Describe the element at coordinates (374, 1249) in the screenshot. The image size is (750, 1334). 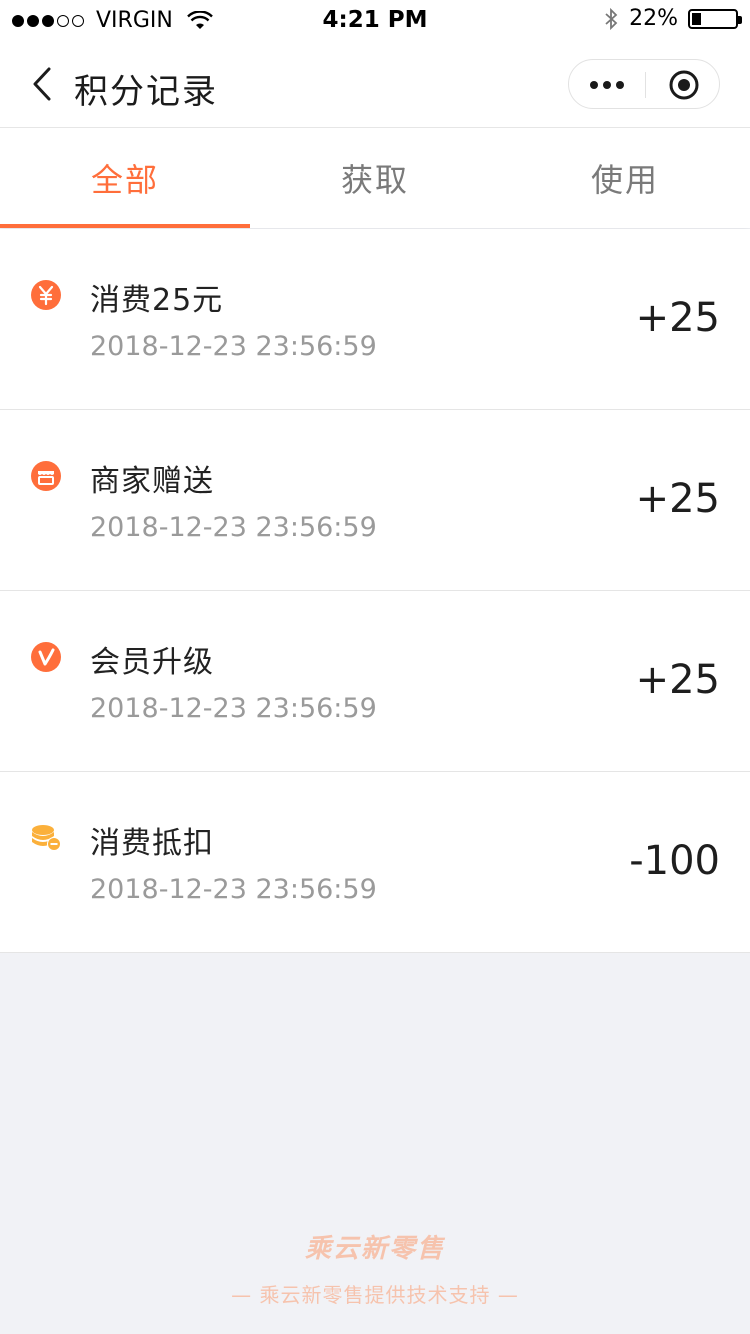
I see `brand-logo: 乘云新零售` at that location.